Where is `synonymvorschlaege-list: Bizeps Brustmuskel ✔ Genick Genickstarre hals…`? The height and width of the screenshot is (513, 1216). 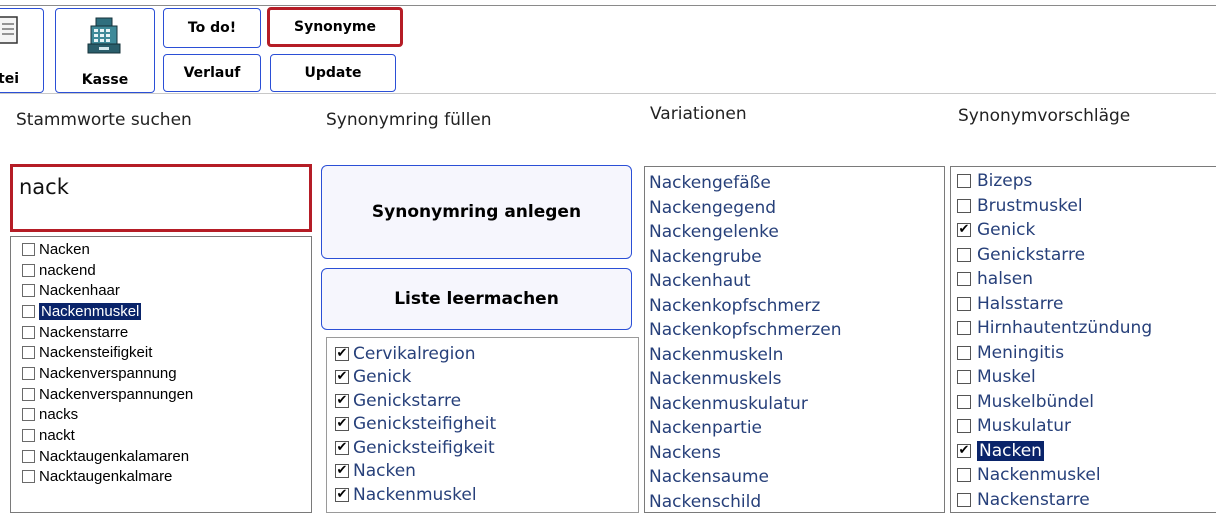 synonymvorschlaege-list: Bizeps Brustmuskel ✔ Genick Genickstarre hals… is located at coordinates (1083, 339).